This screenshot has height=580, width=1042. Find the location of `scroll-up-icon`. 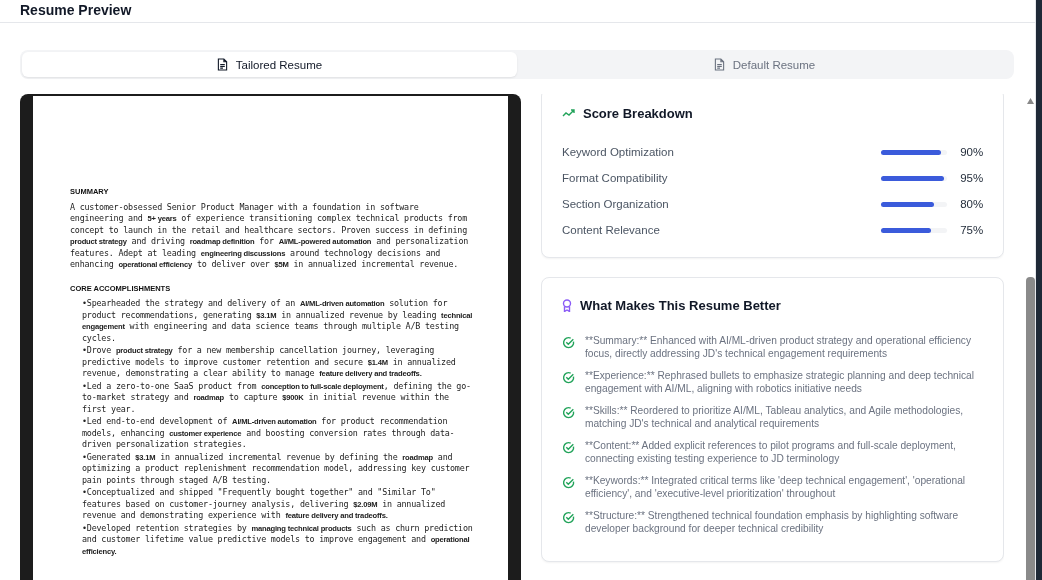

scroll-up-icon is located at coordinates (1031, 101).